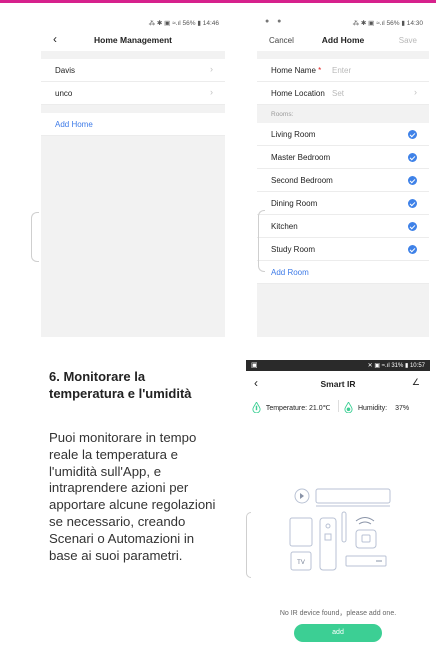 The width and height of the screenshot is (436, 656). Describe the element at coordinates (396, 366) in the screenshot. I see `status-text: ✕ ▣ ≈.ıl 31% ▮ 10:57` at that location.